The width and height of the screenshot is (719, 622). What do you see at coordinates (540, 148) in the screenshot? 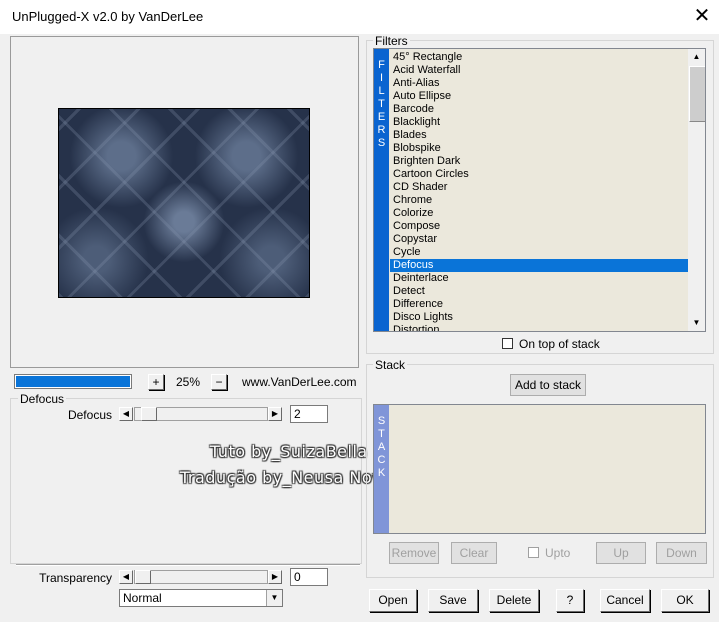
I see `filter-list-item: Blobspike` at bounding box center [540, 148].